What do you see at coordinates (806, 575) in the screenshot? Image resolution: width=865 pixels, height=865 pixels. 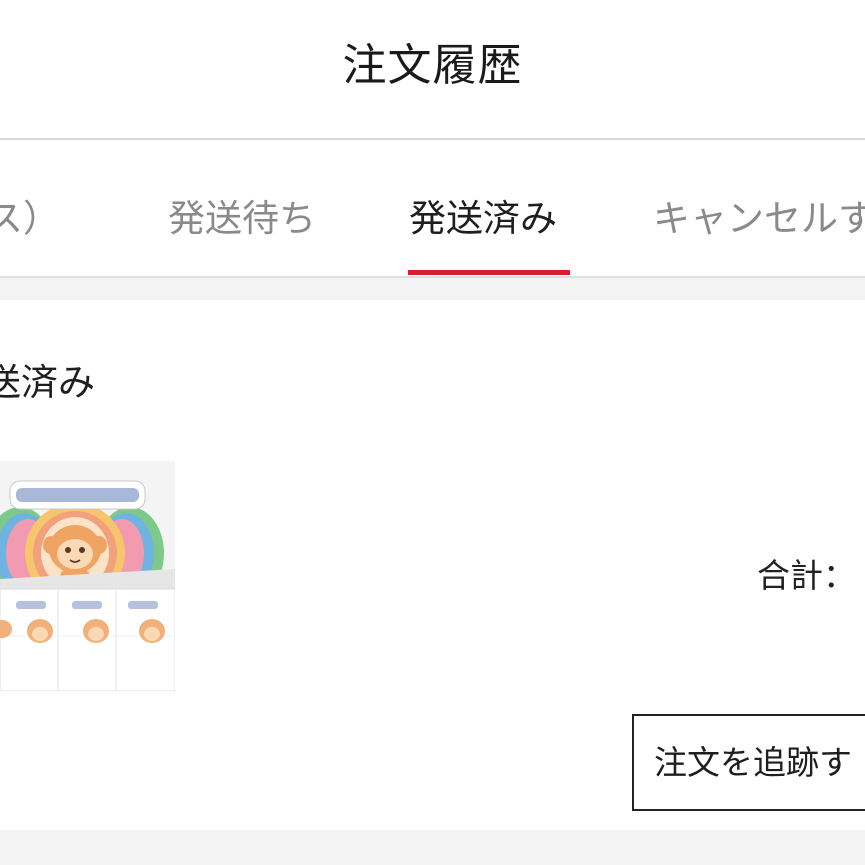 I see `order-total-label: 合計：` at bounding box center [806, 575].